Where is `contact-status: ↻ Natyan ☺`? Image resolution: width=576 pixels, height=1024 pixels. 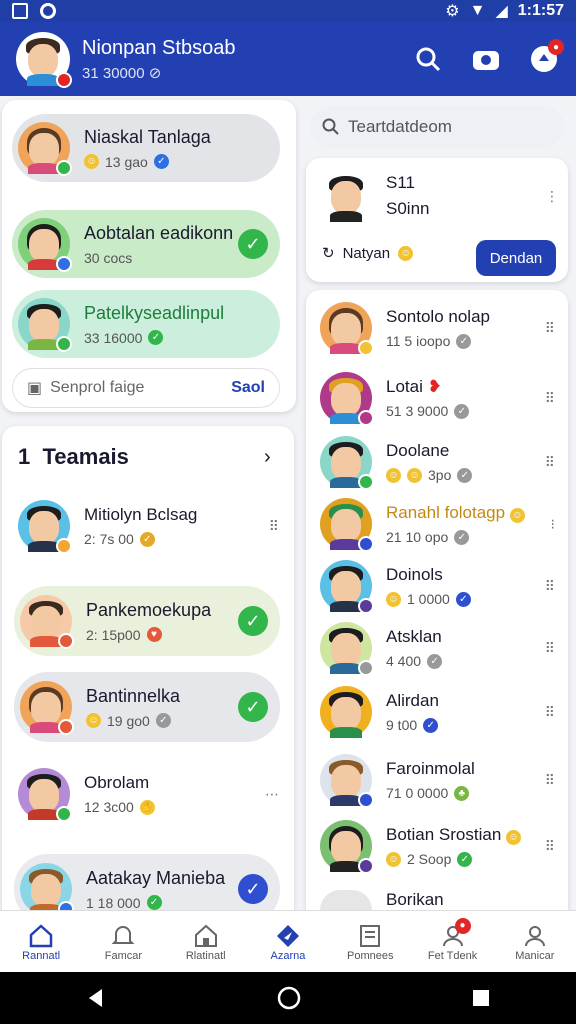 contact-status: ↻ Natyan ☺ is located at coordinates (368, 253).